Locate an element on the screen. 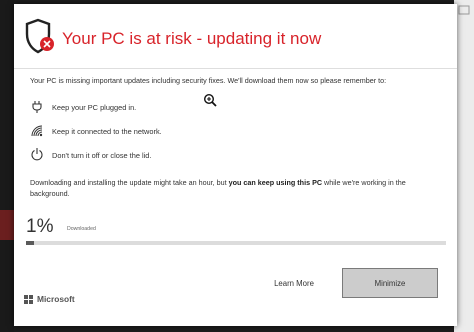 The width and height of the screenshot is (474, 332). background-right is located at coordinates (464, 166).